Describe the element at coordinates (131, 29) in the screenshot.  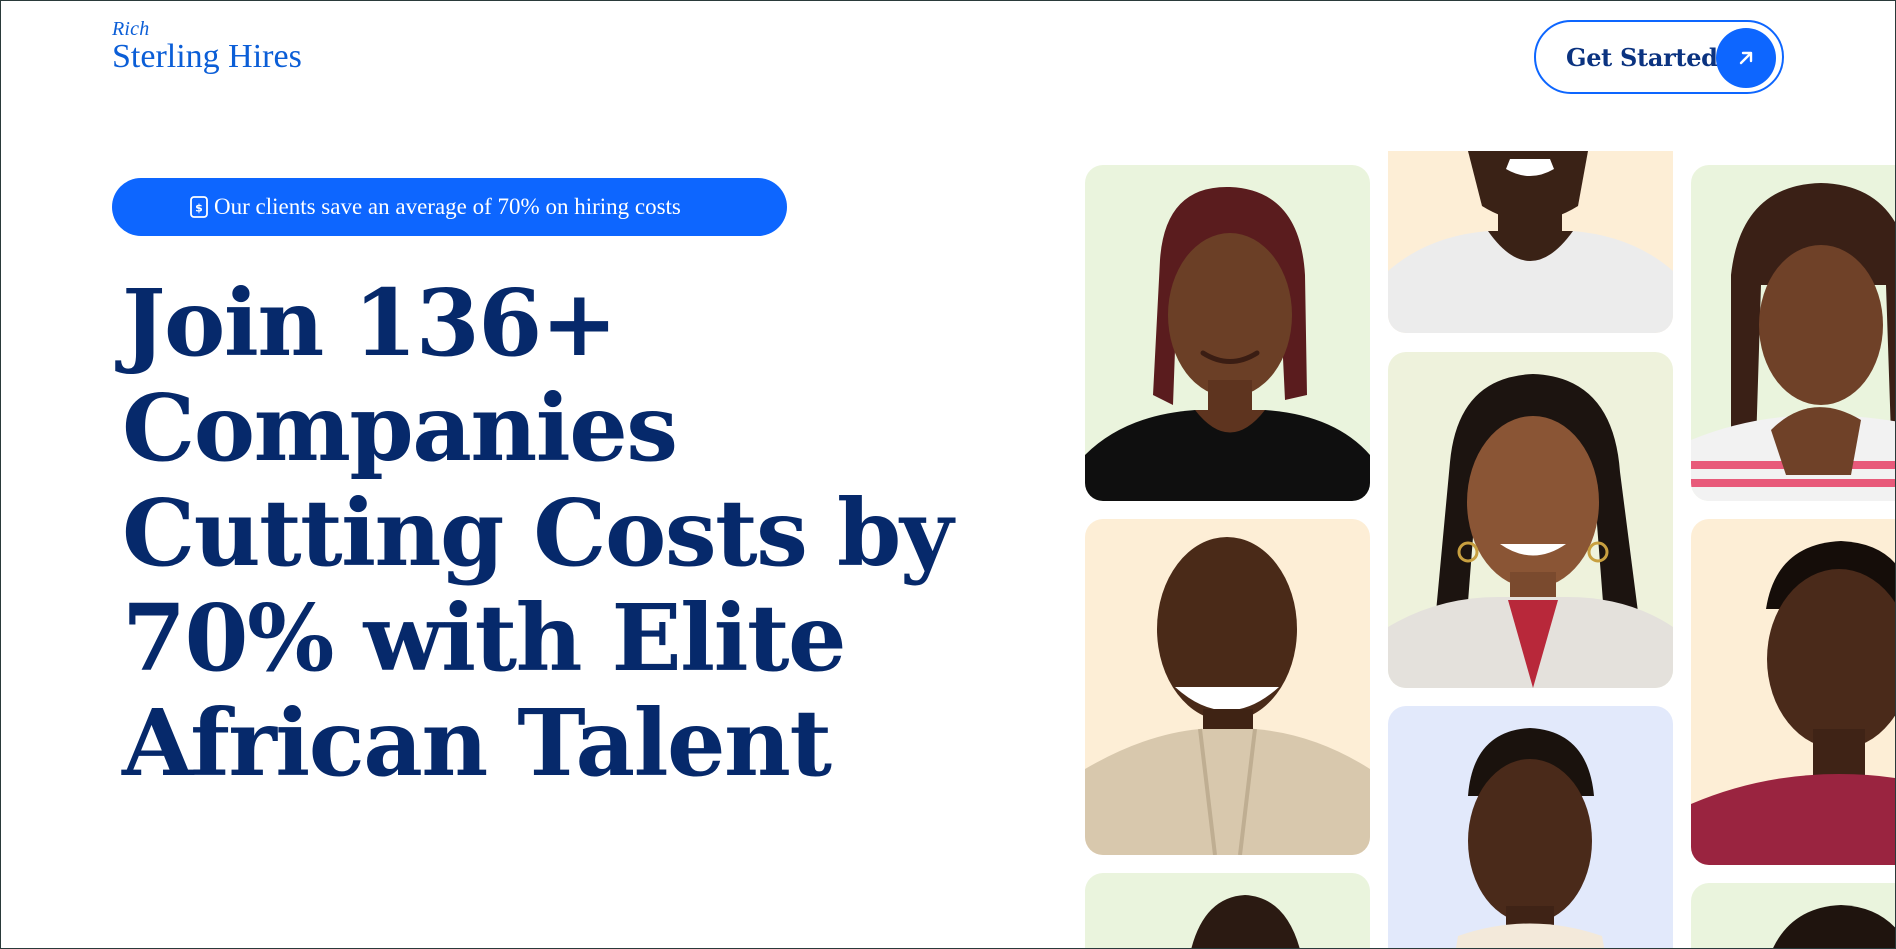
I see `logo-top-line: Rich` at that location.